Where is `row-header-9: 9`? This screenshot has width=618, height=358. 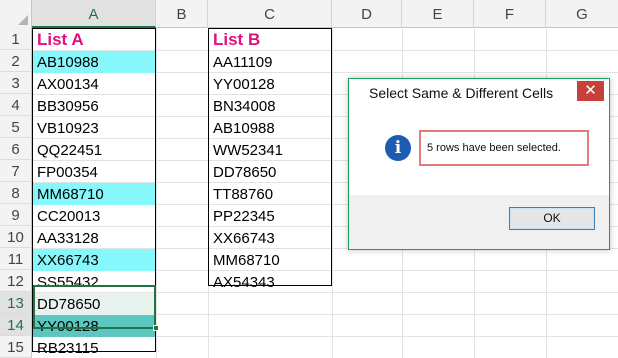 row-header-9: 9 is located at coordinates (16, 215).